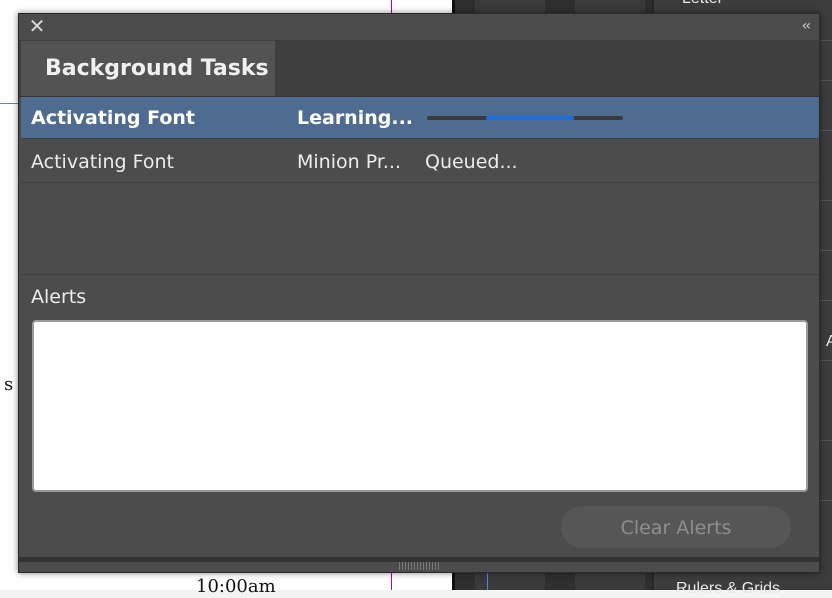  What do you see at coordinates (728, 588) in the screenshot?
I see `panel-text-bottom: Rulers & Grids` at bounding box center [728, 588].